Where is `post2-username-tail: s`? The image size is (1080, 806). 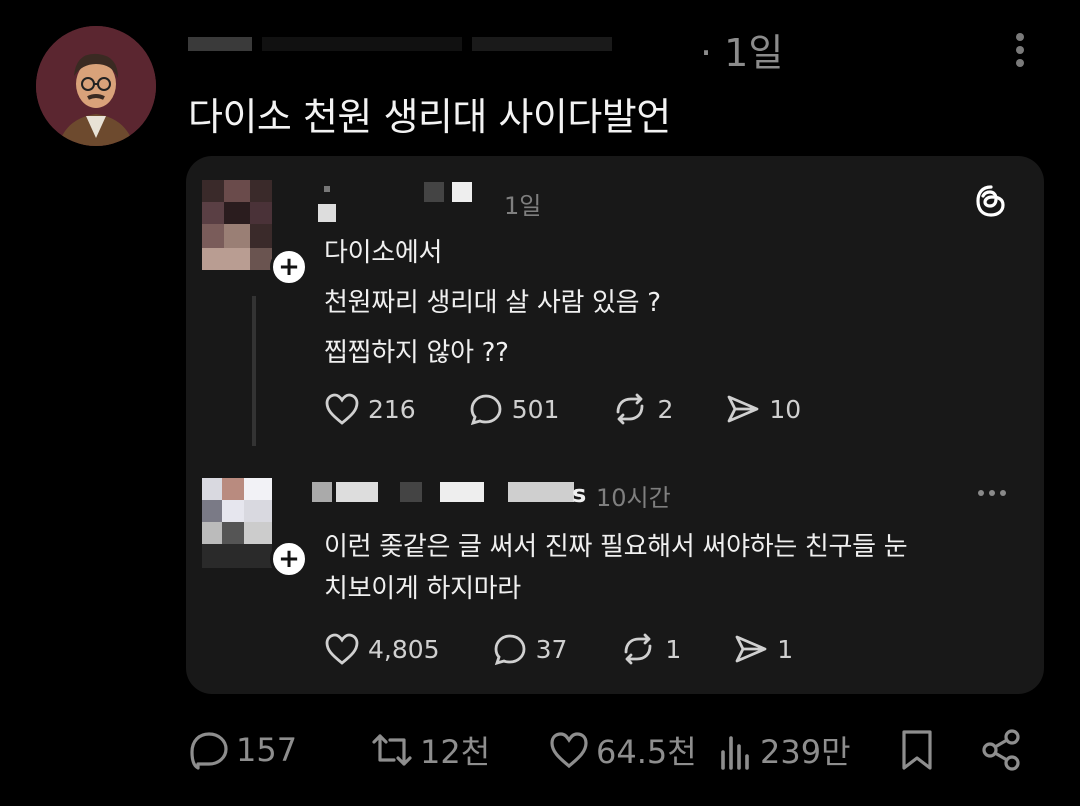 post2-username-tail: s is located at coordinates (579, 494).